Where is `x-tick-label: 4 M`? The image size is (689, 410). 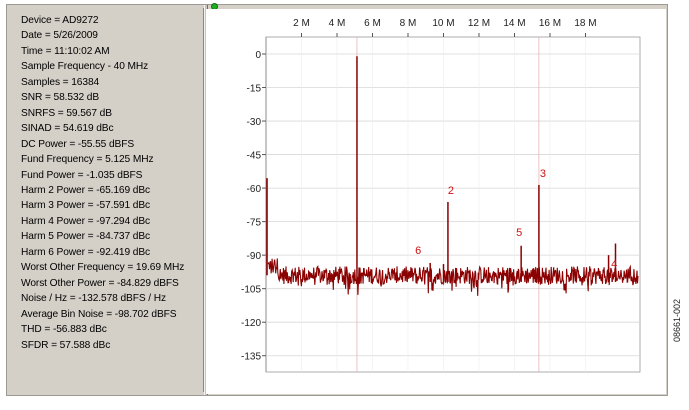 x-tick-label: 4 M is located at coordinates (337, 23).